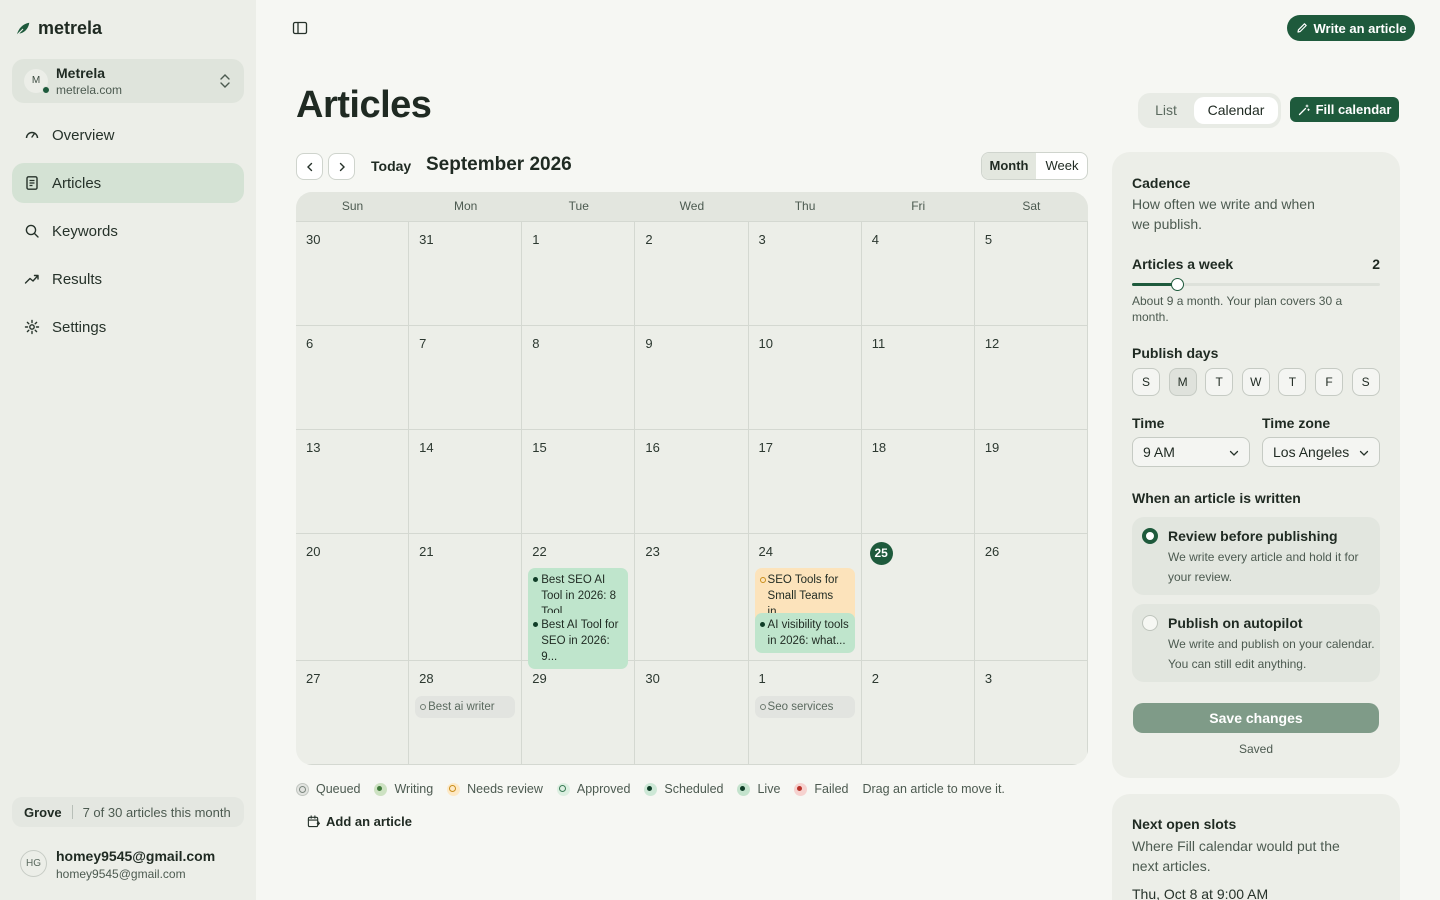 The width and height of the screenshot is (1440, 900). What do you see at coordinates (1150, 536) in the screenshot?
I see `radio-checked` at bounding box center [1150, 536].